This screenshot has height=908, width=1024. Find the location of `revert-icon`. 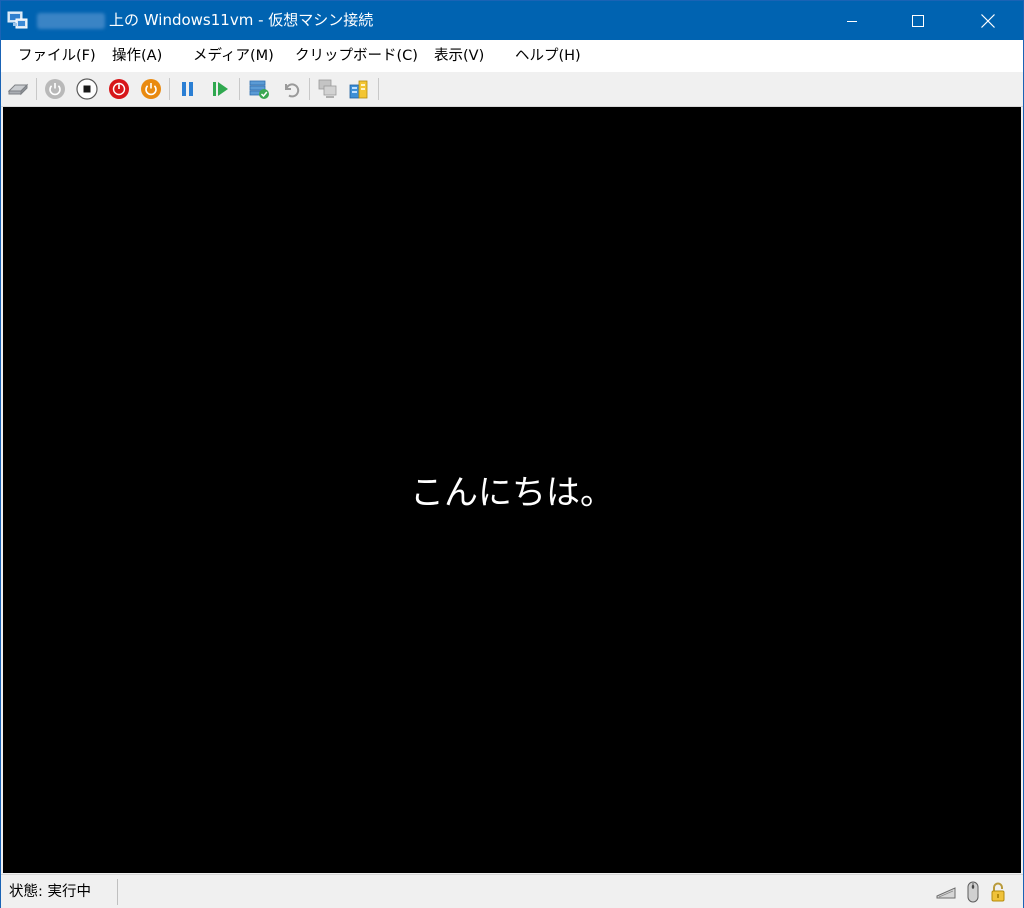

revert-icon is located at coordinates (292, 90).